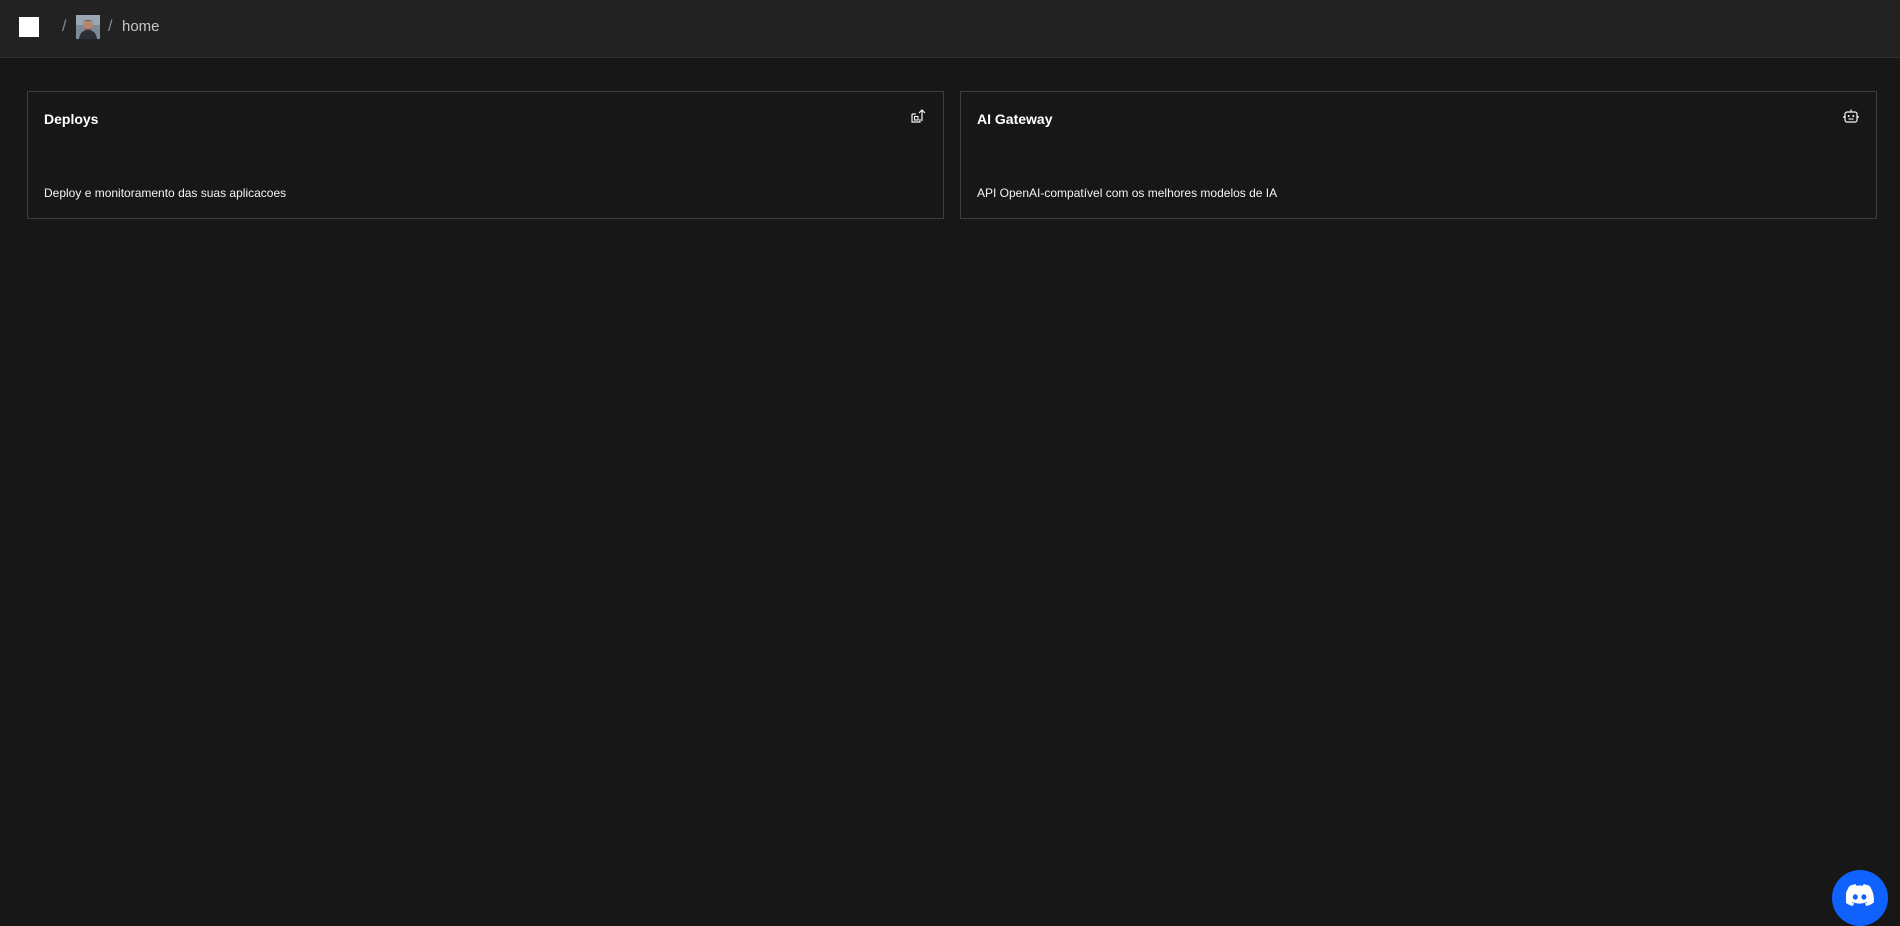 The height and width of the screenshot is (926, 1900). What do you see at coordinates (71, 119) in the screenshot?
I see `card-title: Deploys` at bounding box center [71, 119].